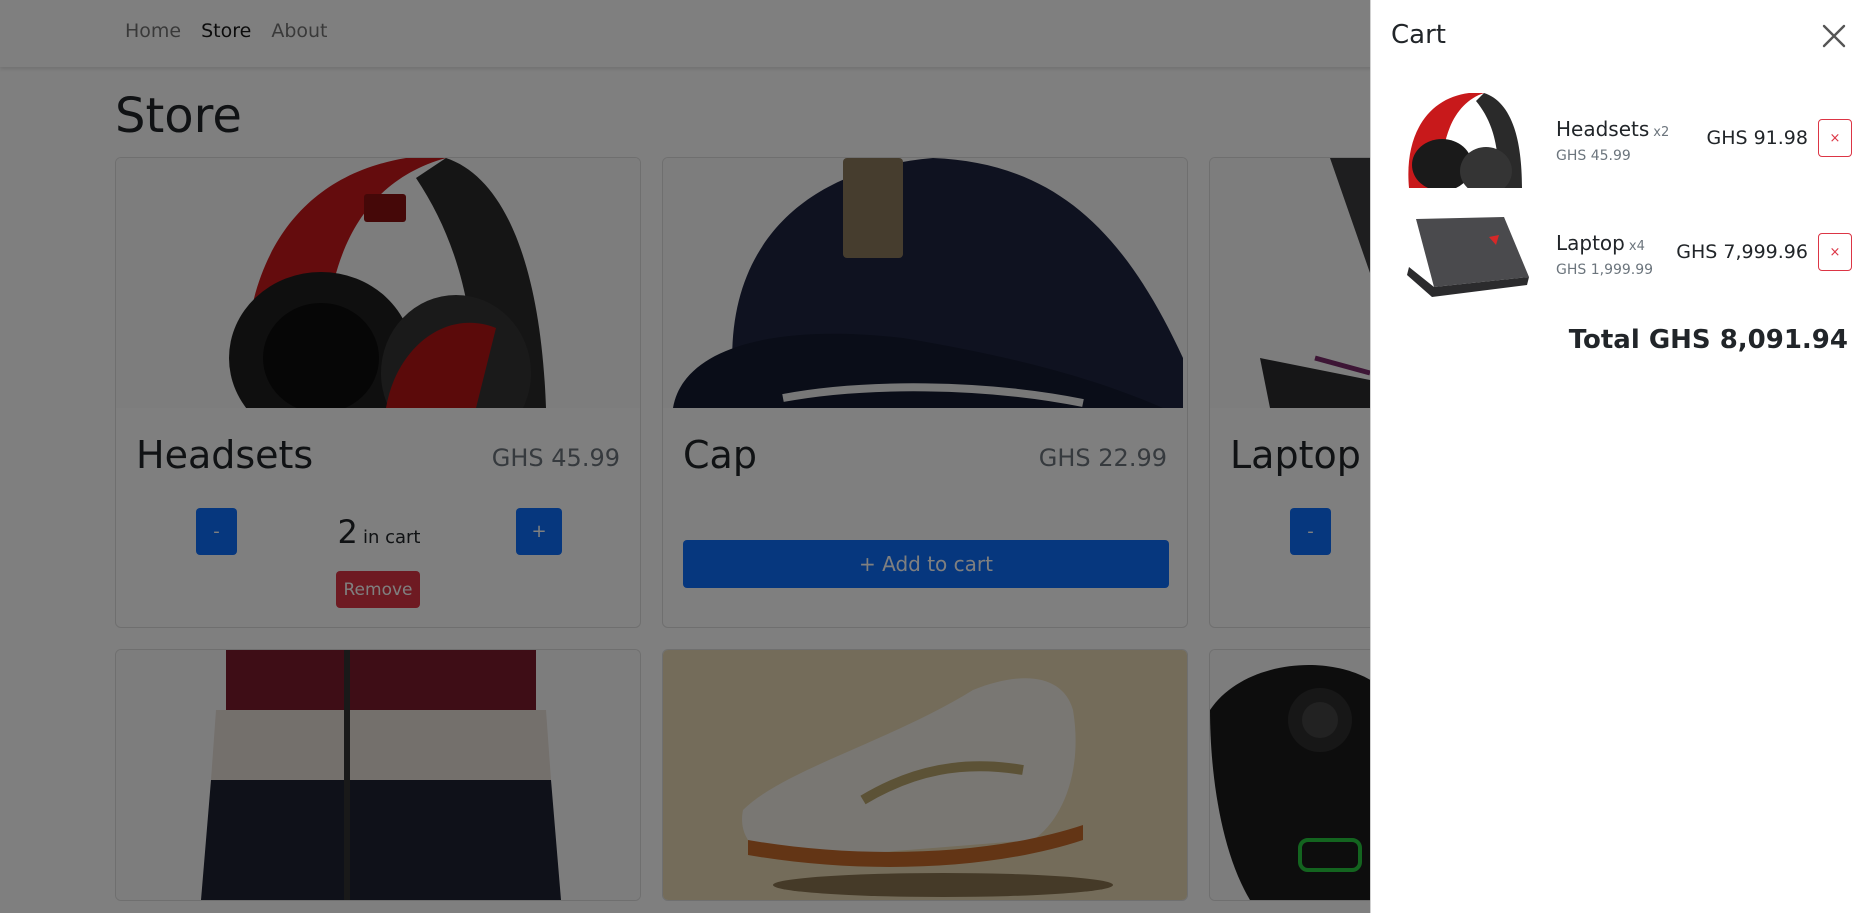  I want to click on cart-item-title: Headsets, so click(1603, 129).